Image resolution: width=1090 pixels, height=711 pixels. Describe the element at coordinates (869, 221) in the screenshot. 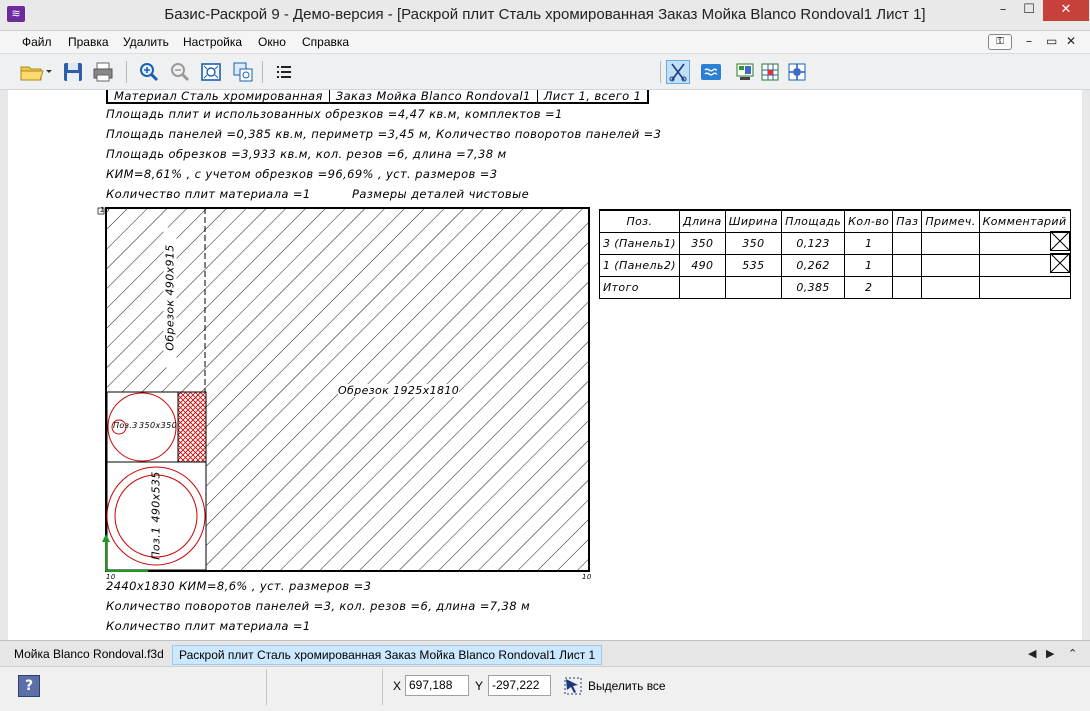

I see `table-header-cell: Кол-во` at that location.